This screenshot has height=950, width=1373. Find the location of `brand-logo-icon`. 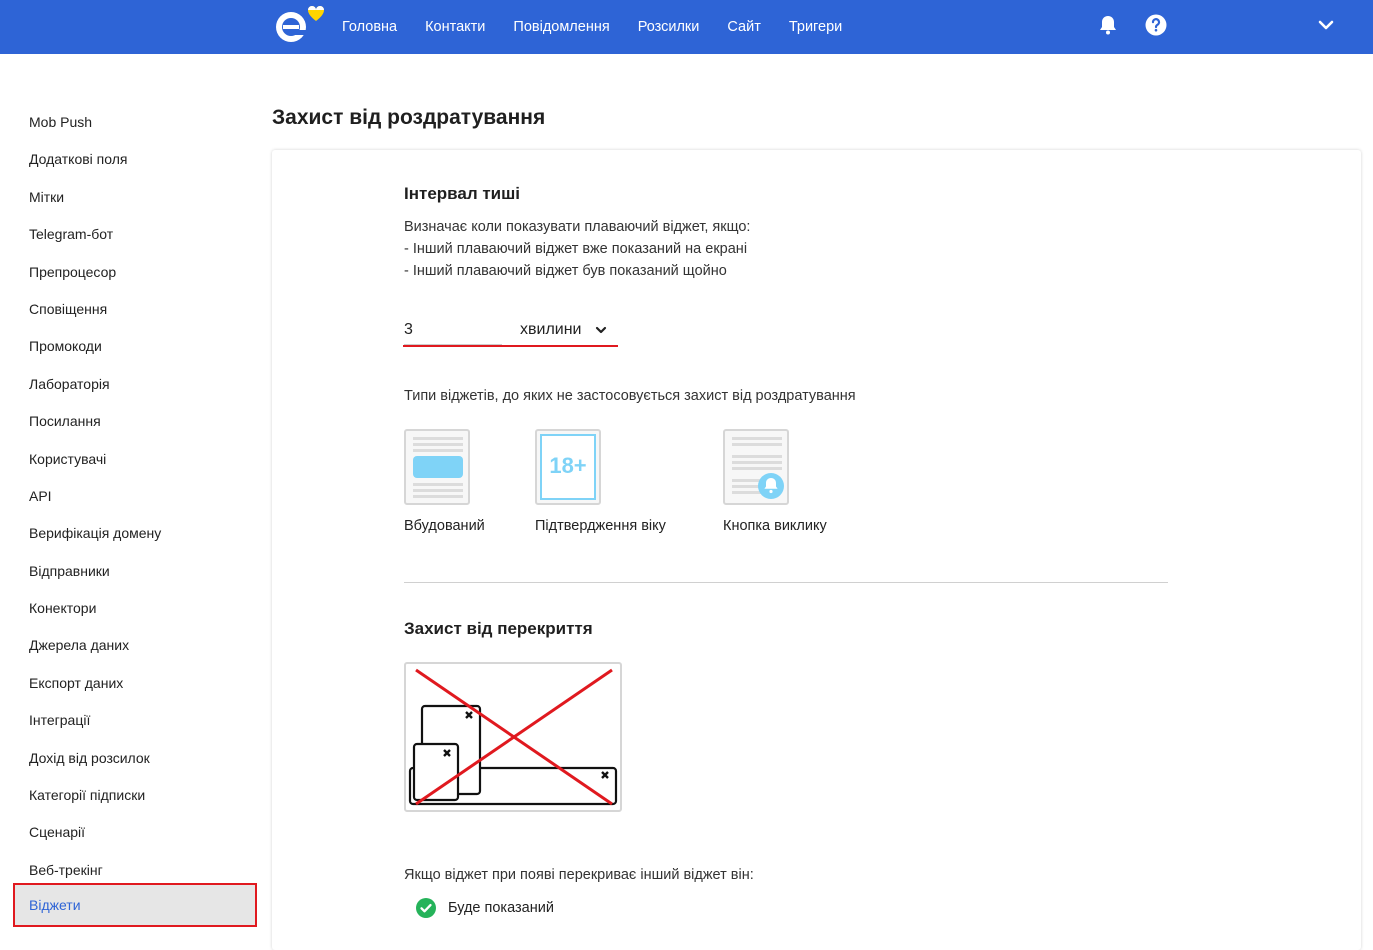

brand-logo-icon is located at coordinates (300, 27).